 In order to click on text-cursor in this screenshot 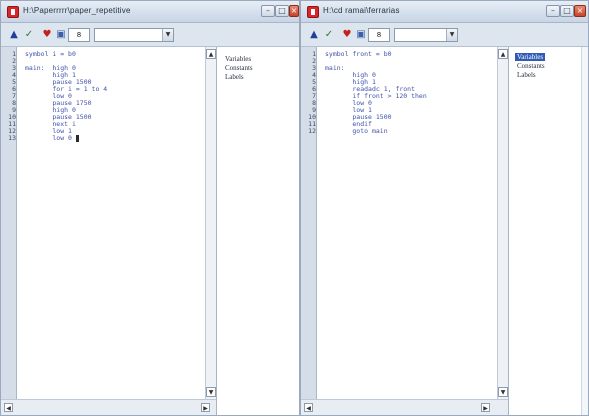, I will do `click(77, 138)`.